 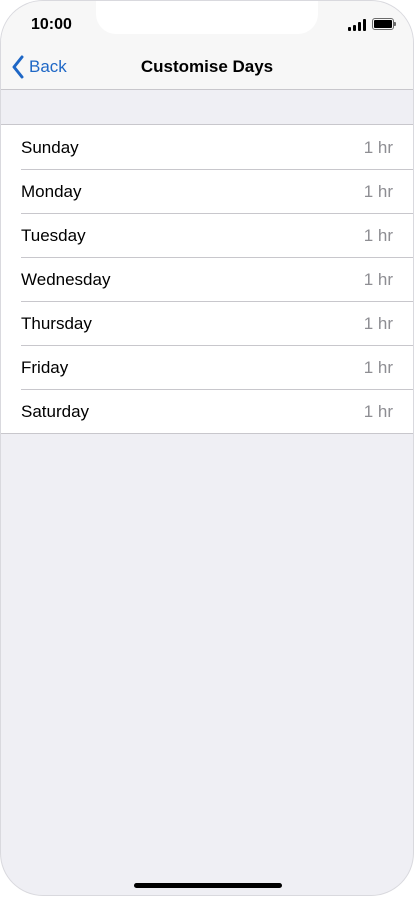 I want to click on day-row-monday: Monday 1 hr, so click(x=207, y=191).